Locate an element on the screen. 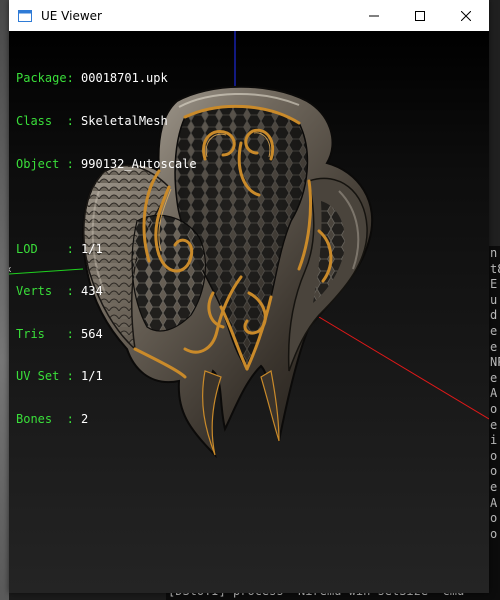  console-line: t8 is located at coordinates (495, 268).